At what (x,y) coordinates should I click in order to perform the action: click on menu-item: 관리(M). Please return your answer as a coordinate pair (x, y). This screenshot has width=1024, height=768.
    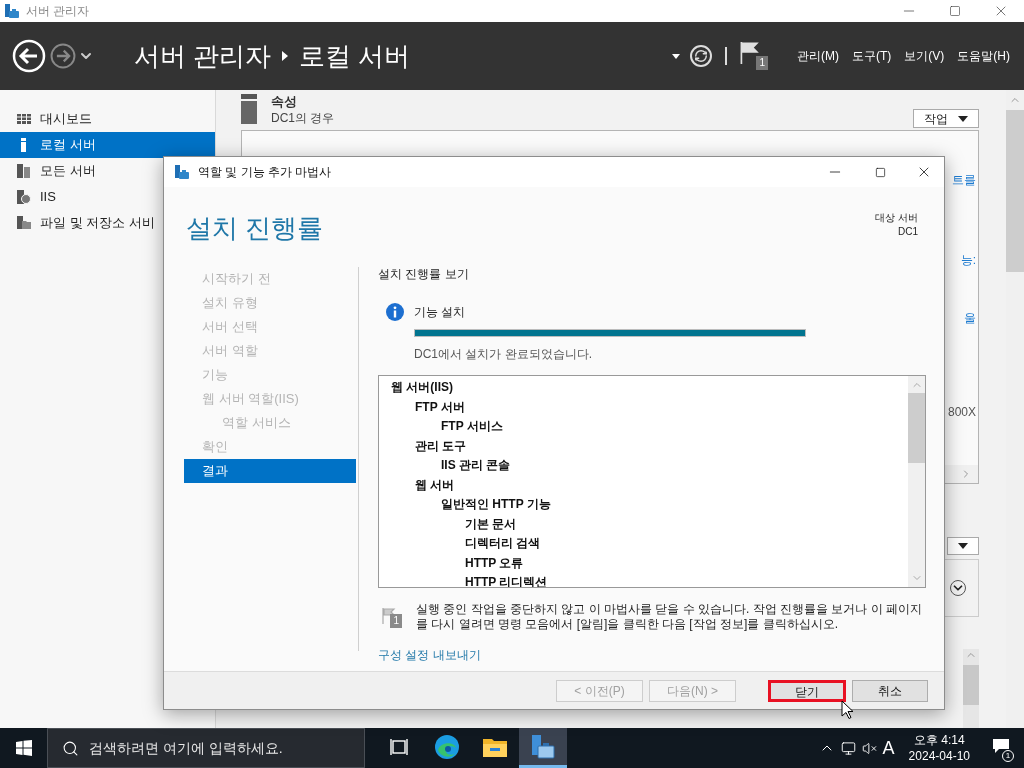
    Looking at the image, I should click on (818, 56).